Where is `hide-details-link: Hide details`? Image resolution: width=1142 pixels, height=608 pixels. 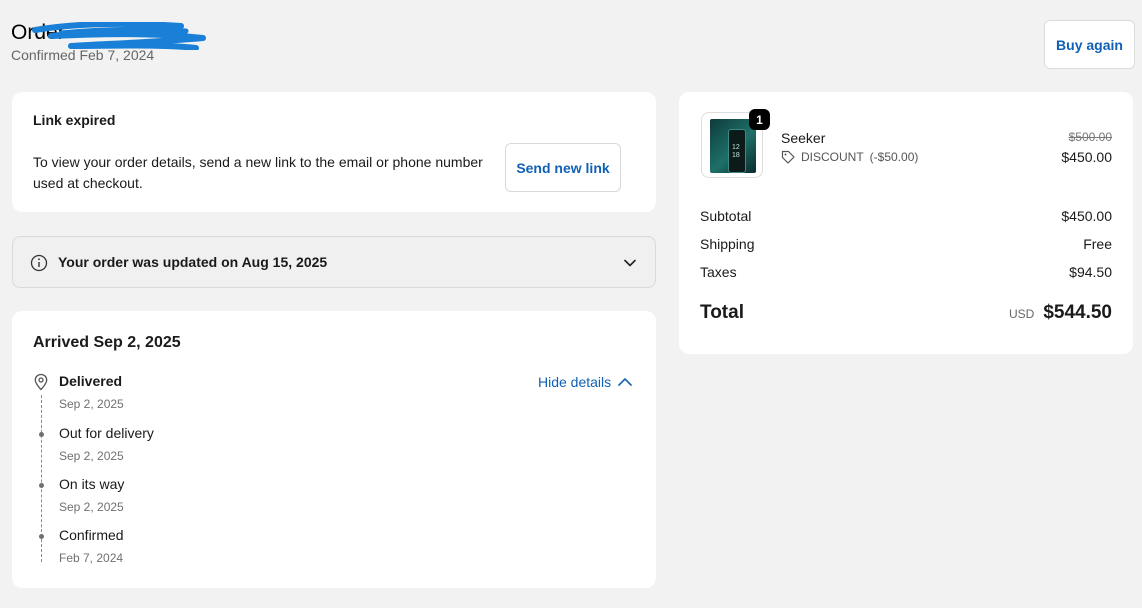 hide-details-link: Hide details is located at coordinates (585, 382).